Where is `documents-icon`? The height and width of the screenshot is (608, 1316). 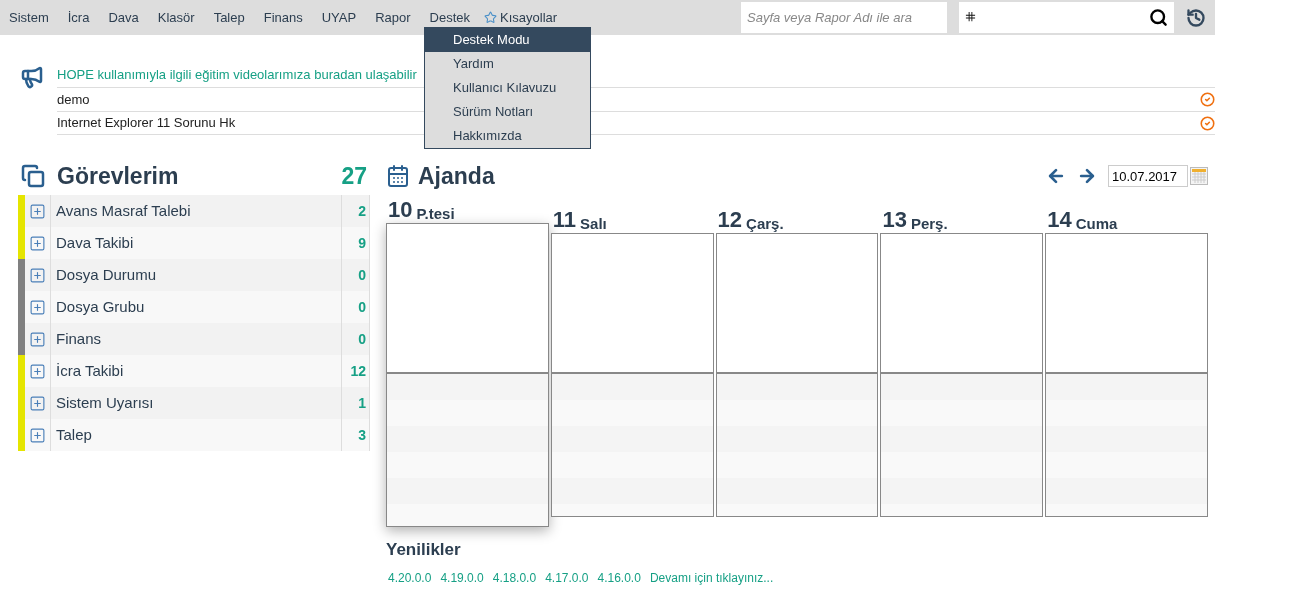
documents-icon is located at coordinates (33, 176).